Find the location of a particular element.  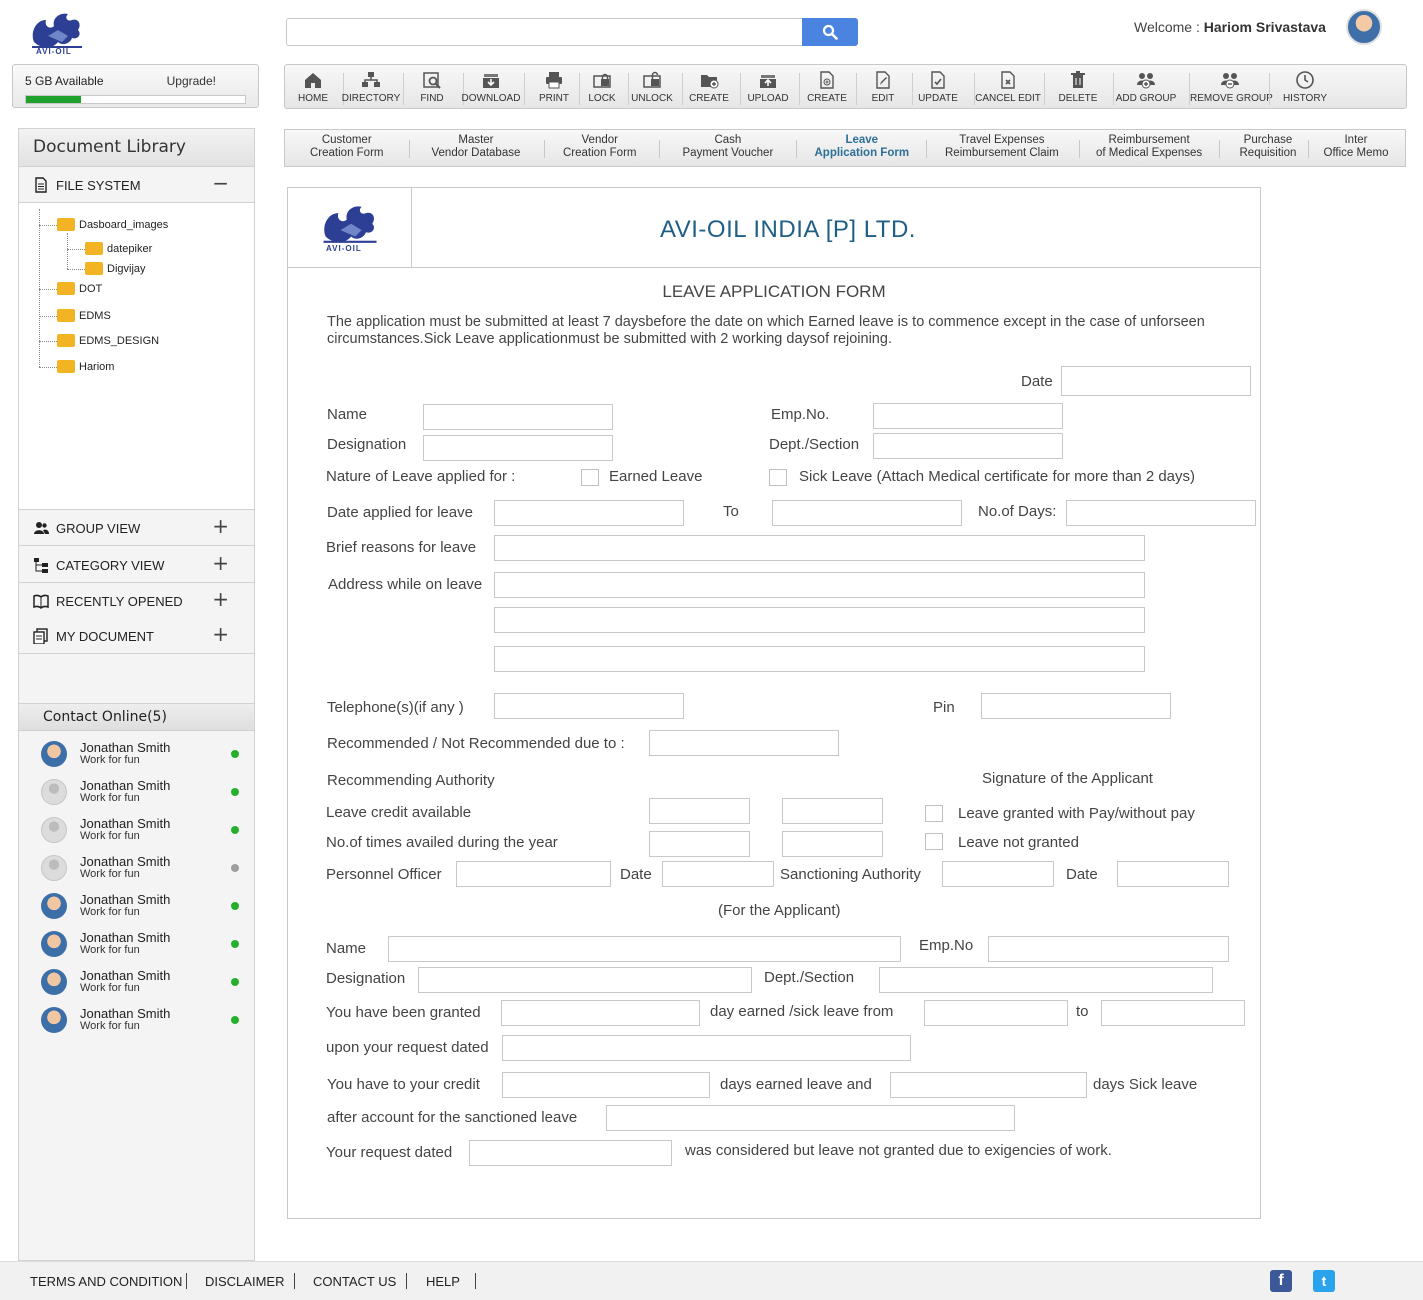

dept-field is located at coordinates (968, 446).